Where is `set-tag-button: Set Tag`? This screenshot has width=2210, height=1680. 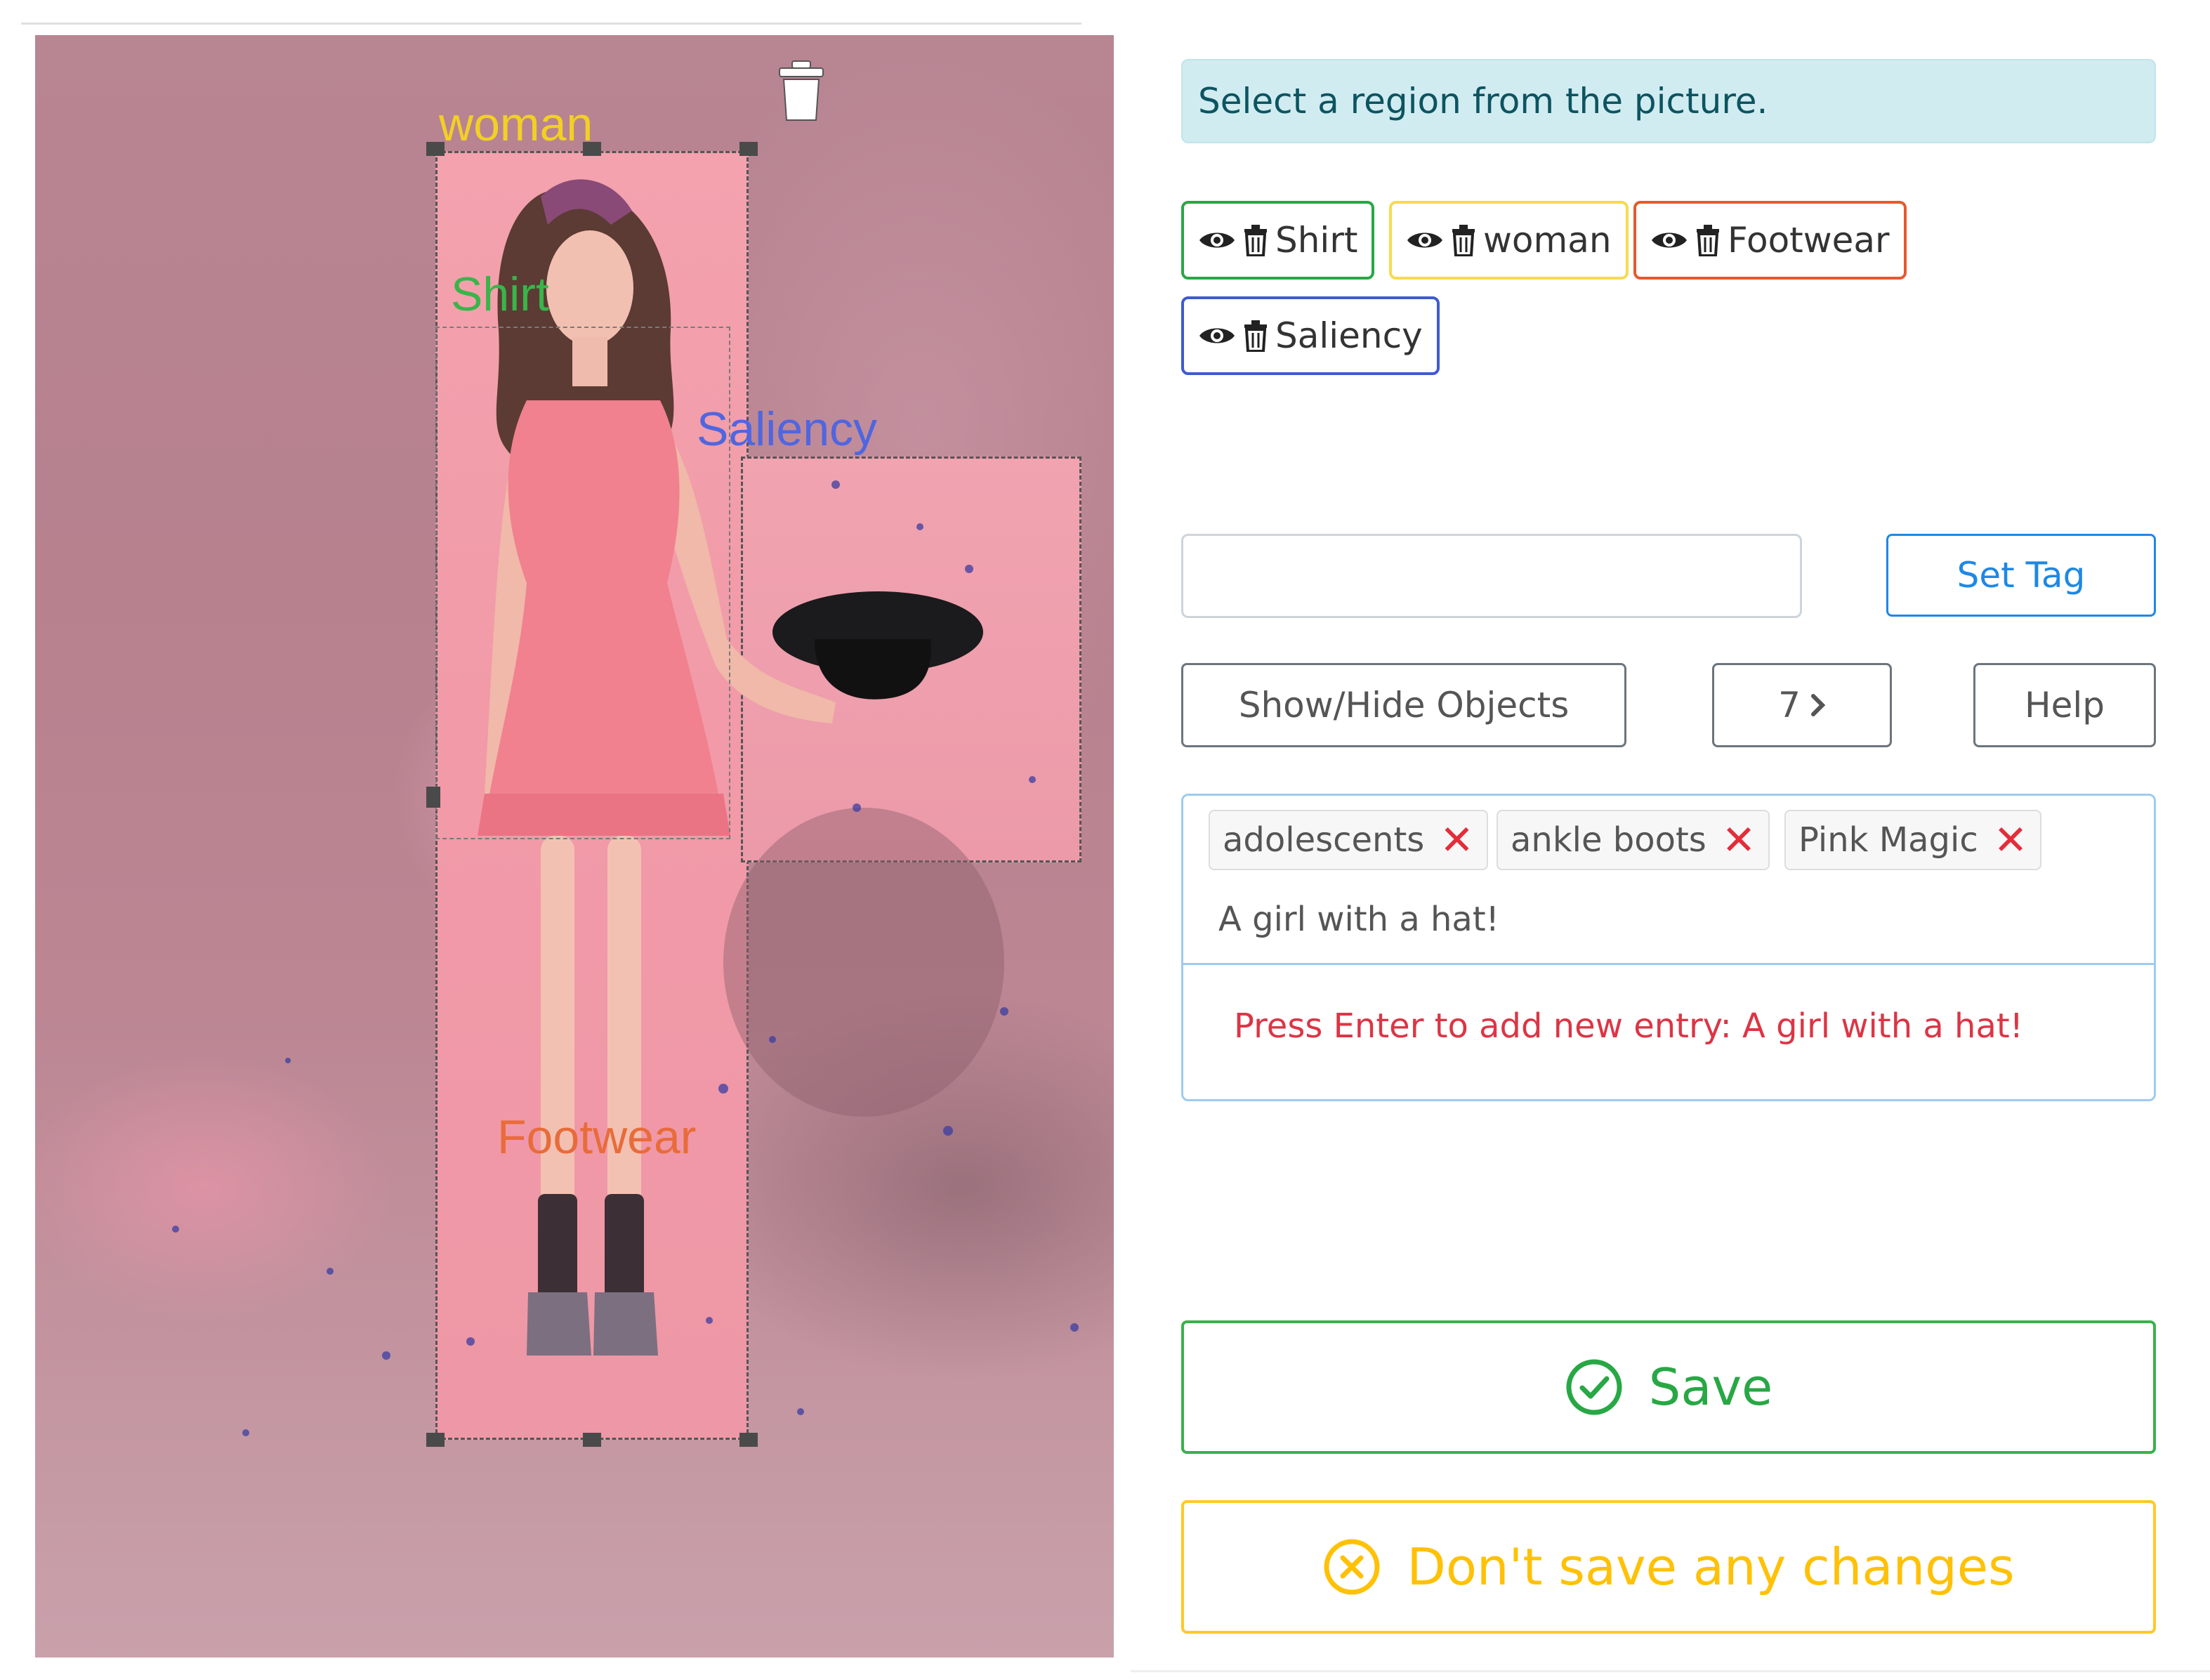
set-tag-button: Set Tag is located at coordinates (2021, 575).